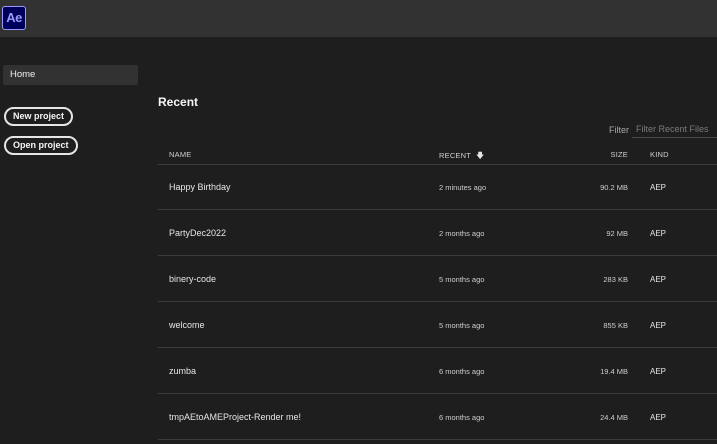  What do you see at coordinates (614, 187) in the screenshot?
I see `file-size: 90.2 MB` at bounding box center [614, 187].